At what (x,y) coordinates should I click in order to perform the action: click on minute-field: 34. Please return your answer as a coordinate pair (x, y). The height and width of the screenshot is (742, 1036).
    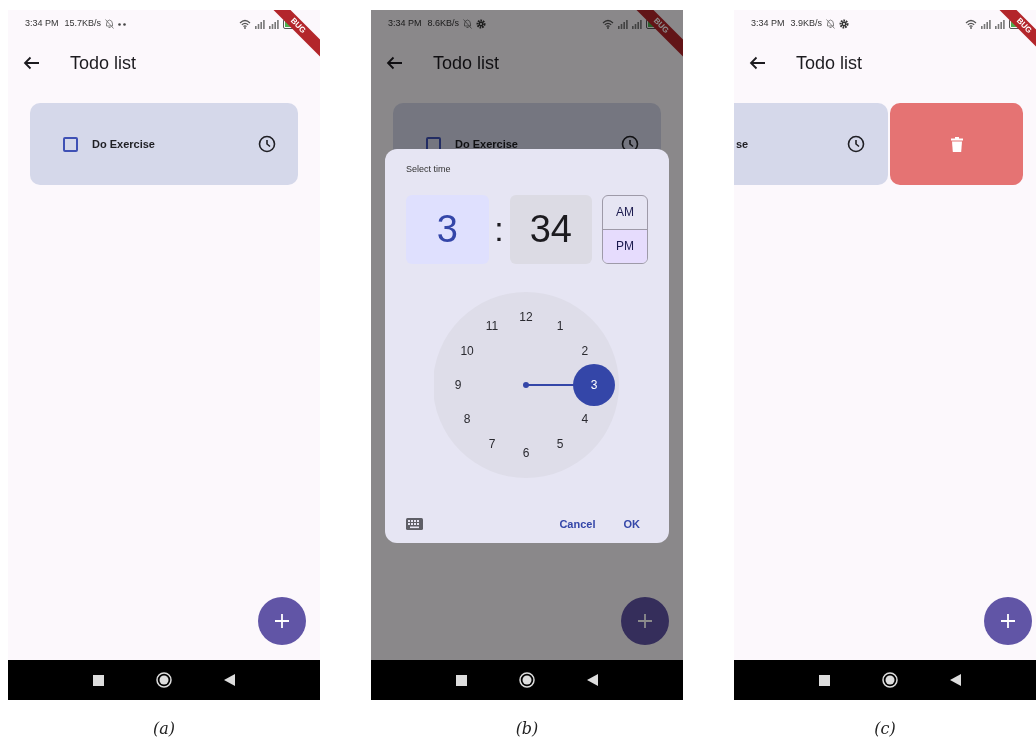
    Looking at the image, I should click on (551, 229).